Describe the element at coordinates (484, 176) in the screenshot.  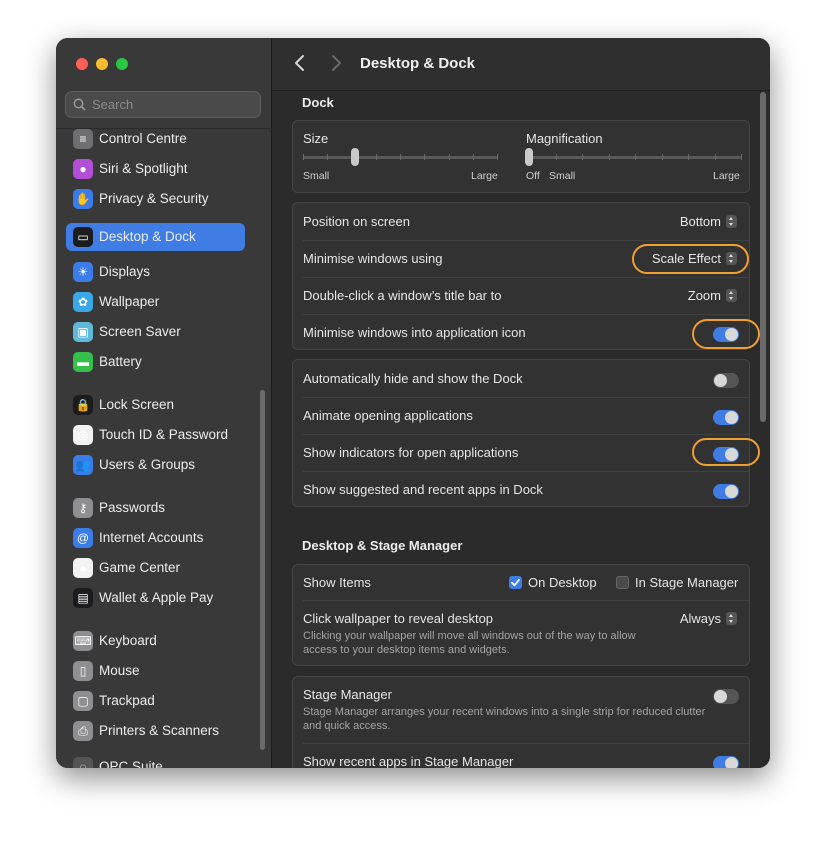
I see `size-max-label: Large` at that location.